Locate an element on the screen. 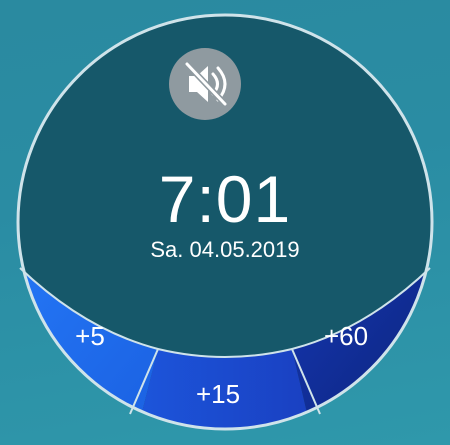 The width and height of the screenshot is (450, 445). snooze-5-label: +5 is located at coordinates (90, 336).